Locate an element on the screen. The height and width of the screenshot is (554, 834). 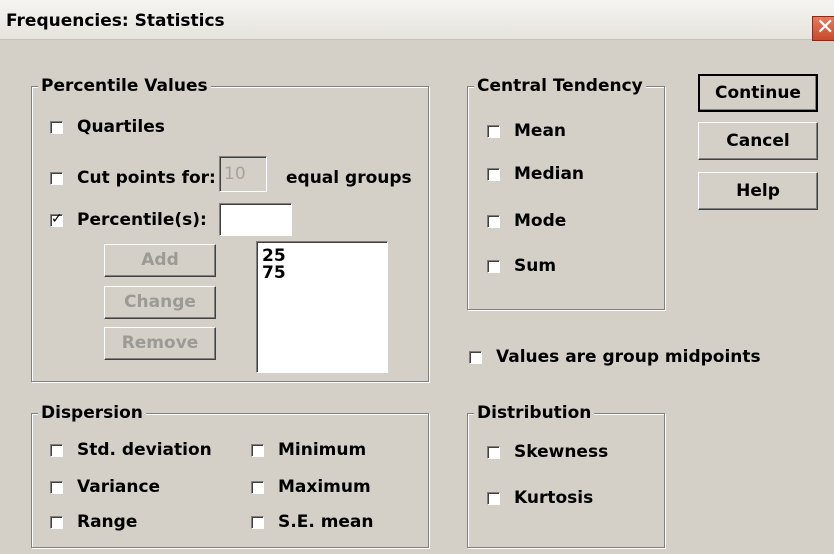
variance-label: Variance is located at coordinates (119, 487).